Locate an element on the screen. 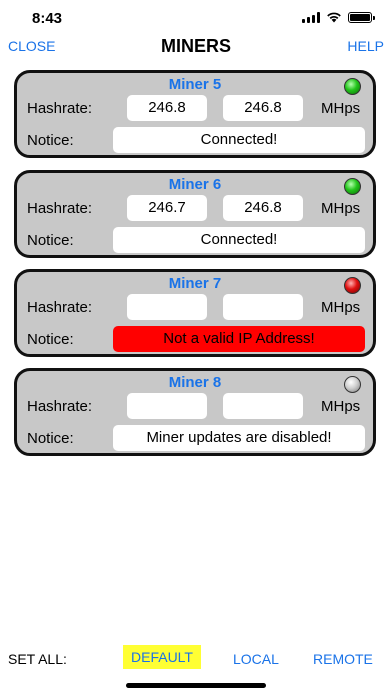 This screenshot has width=392, height=696. miner-name: Miner 6 is located at coordinates (195, 184).